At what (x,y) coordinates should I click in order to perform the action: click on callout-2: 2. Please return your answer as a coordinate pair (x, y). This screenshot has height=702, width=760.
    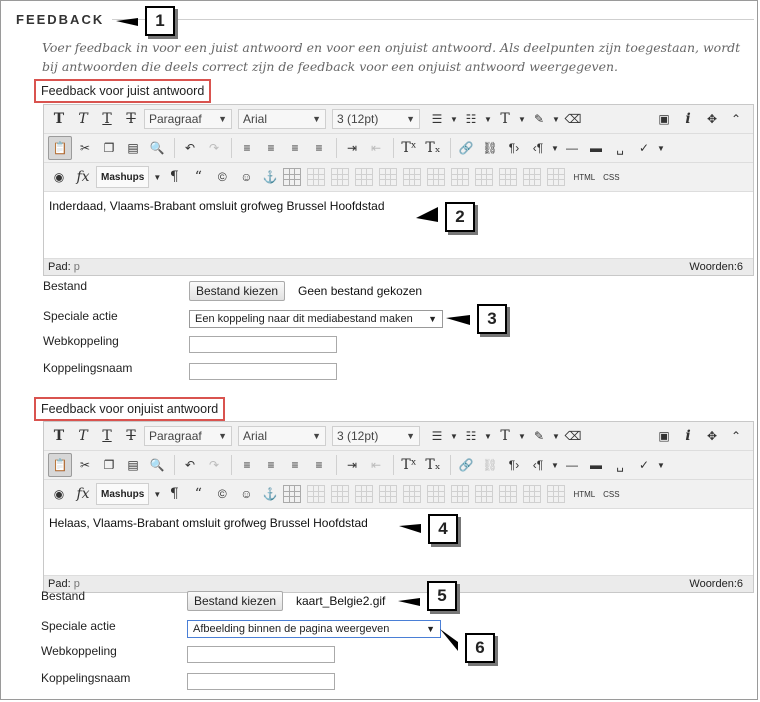
    Looking at the image, I should click on (458, 219).